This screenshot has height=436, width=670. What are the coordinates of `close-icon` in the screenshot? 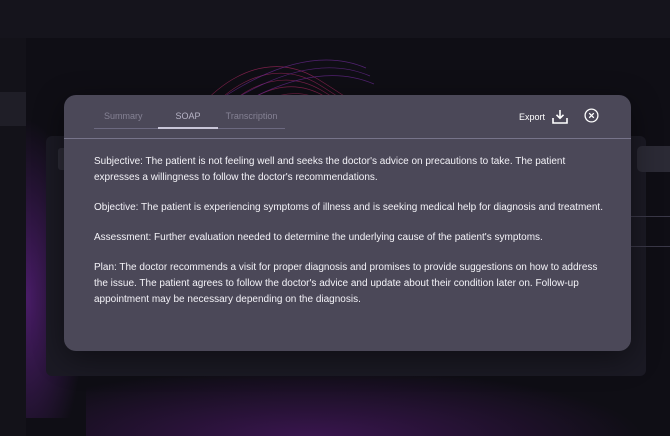 It's located at (591, 115).